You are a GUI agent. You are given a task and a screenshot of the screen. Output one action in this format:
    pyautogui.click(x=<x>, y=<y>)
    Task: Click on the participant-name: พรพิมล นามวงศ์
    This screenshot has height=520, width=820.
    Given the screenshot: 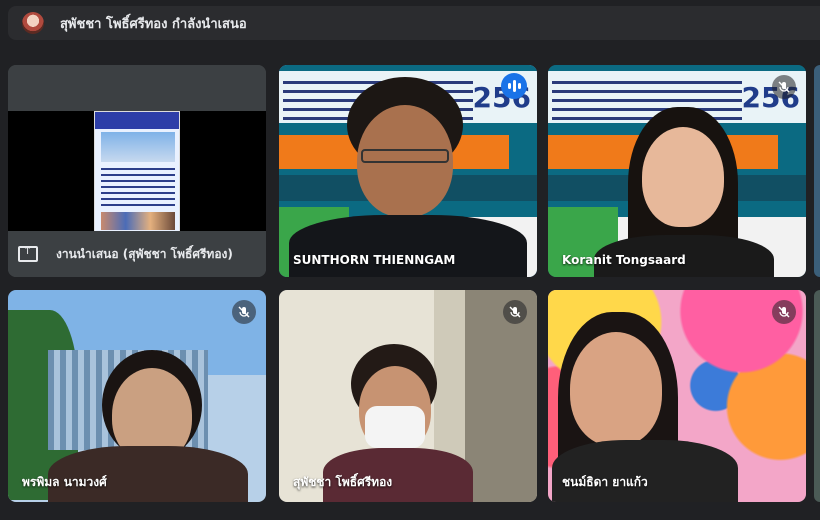 What is the action you would take?
    pyautogui.click(x=64, y=482)
    